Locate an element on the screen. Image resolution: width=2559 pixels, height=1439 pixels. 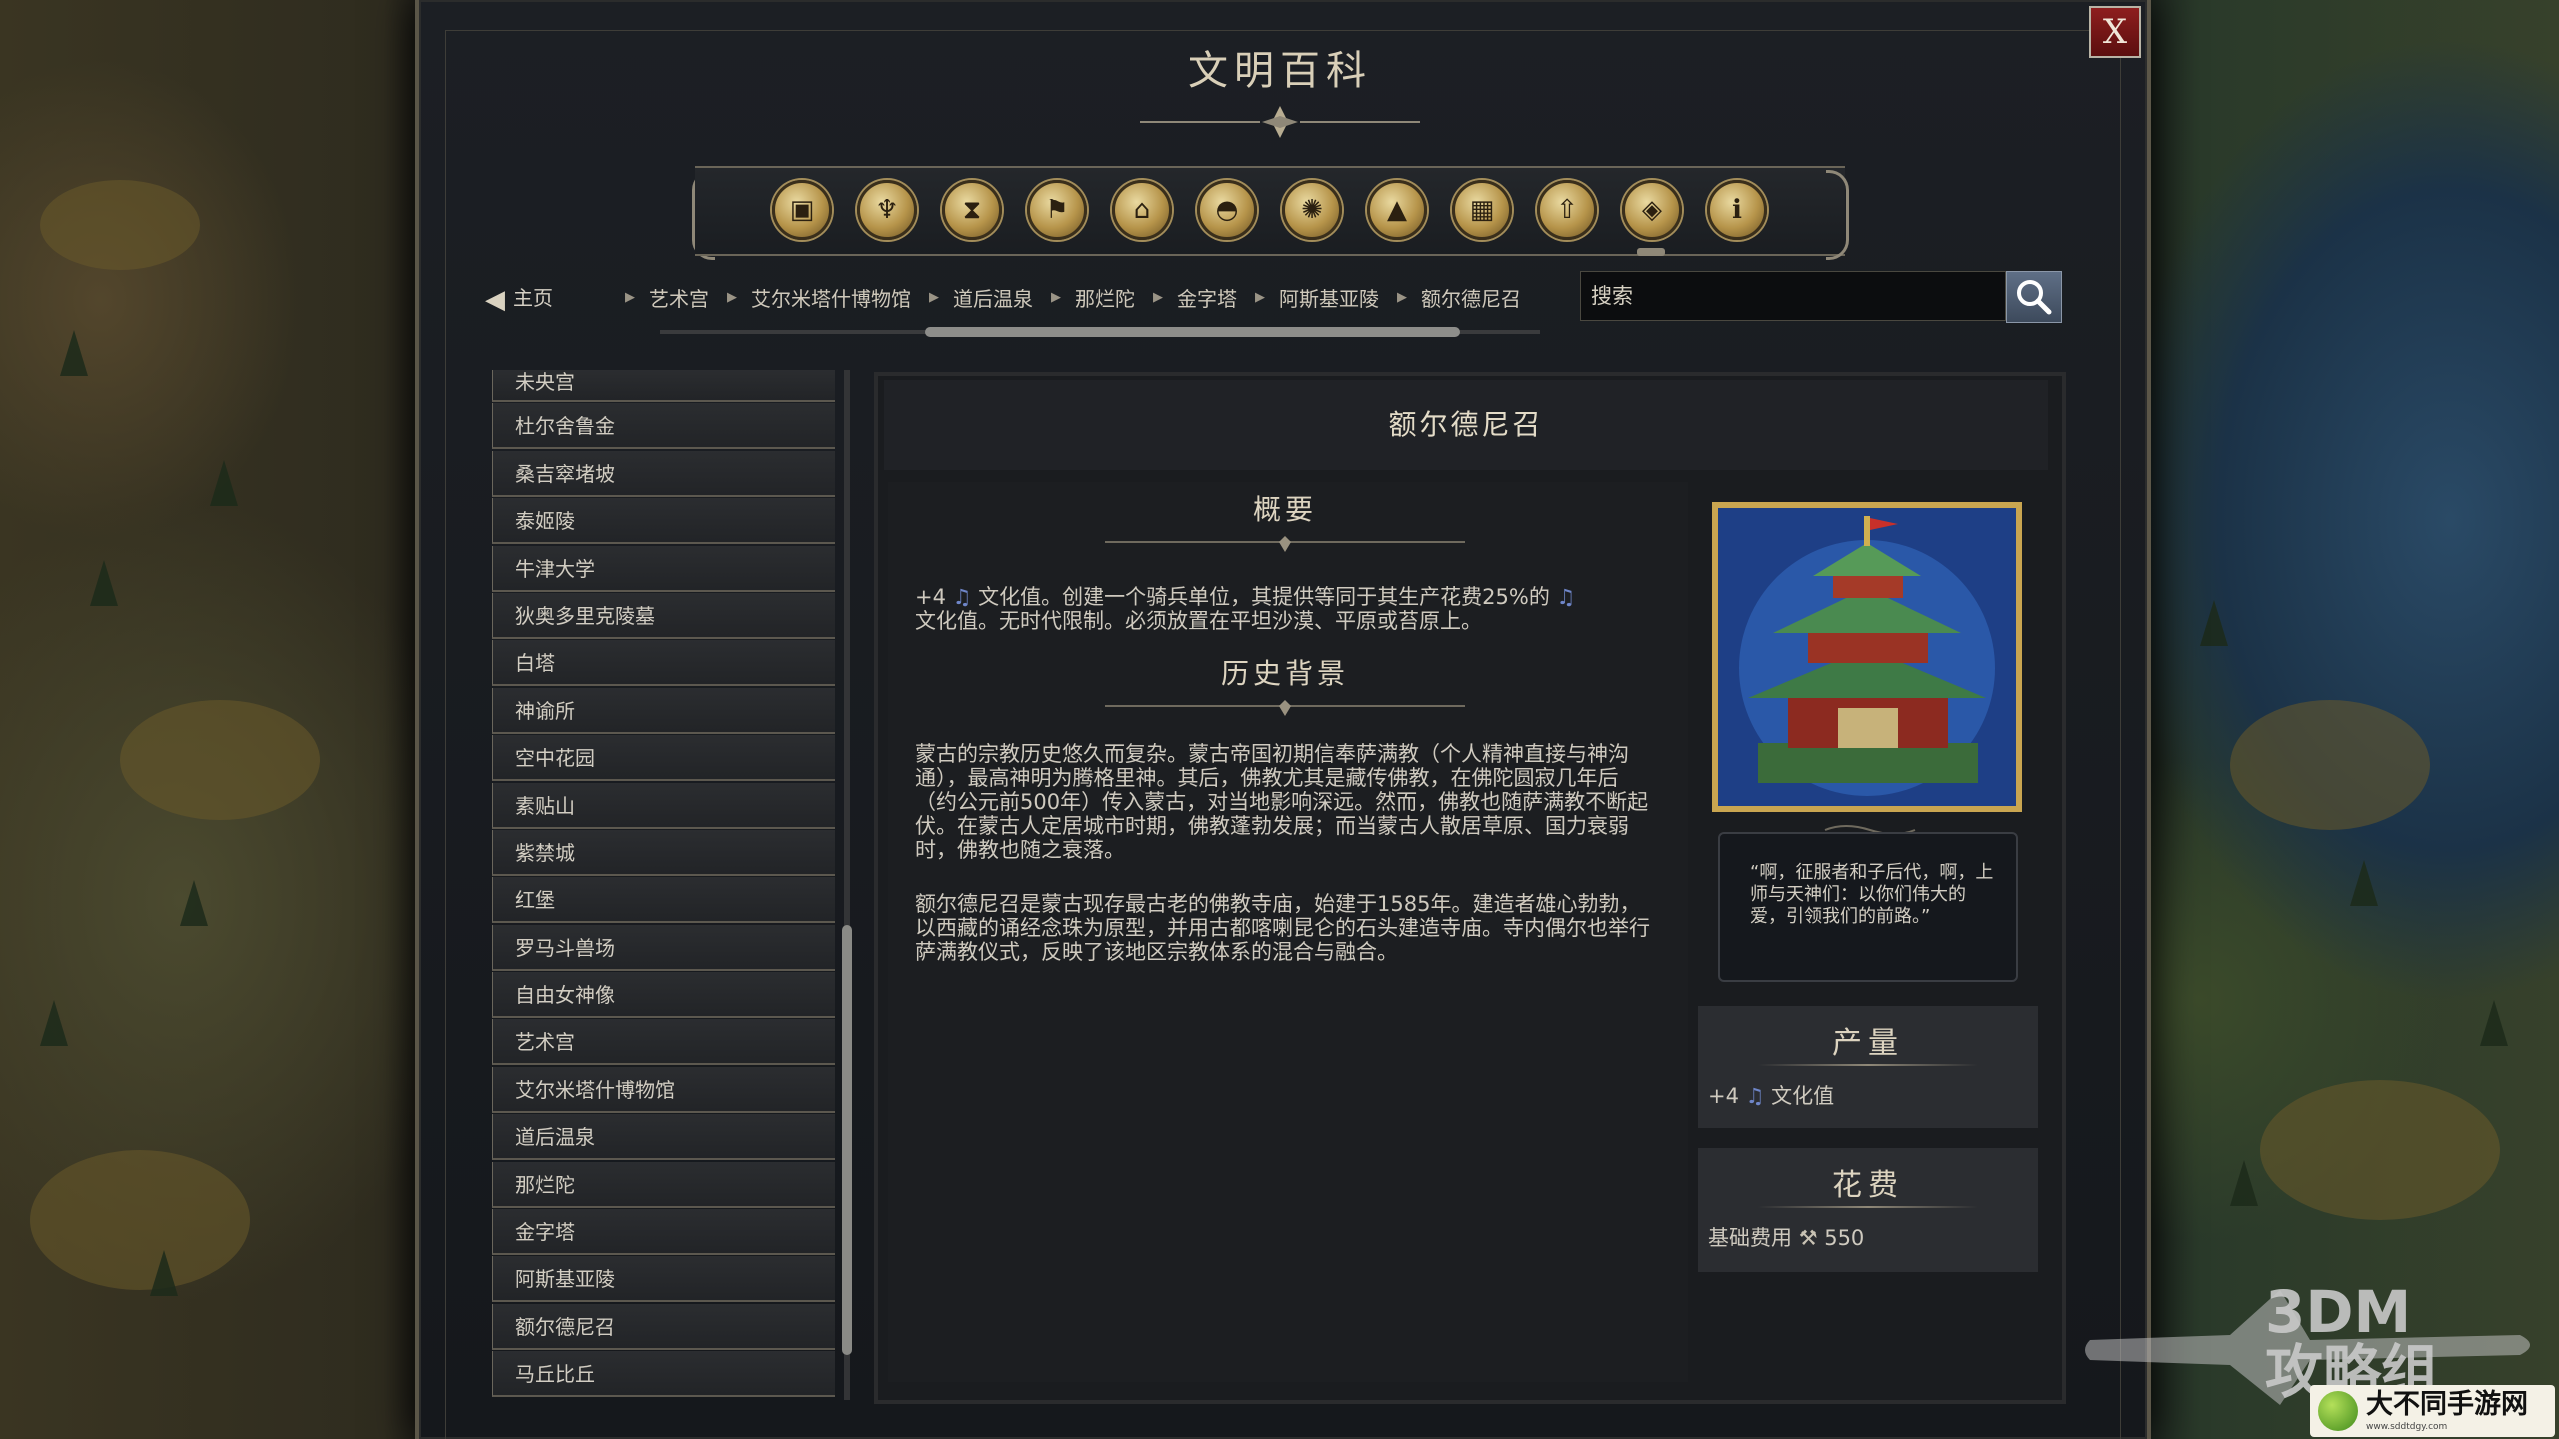
list-item: 紫禁城 is located at coordinates (663, 852).